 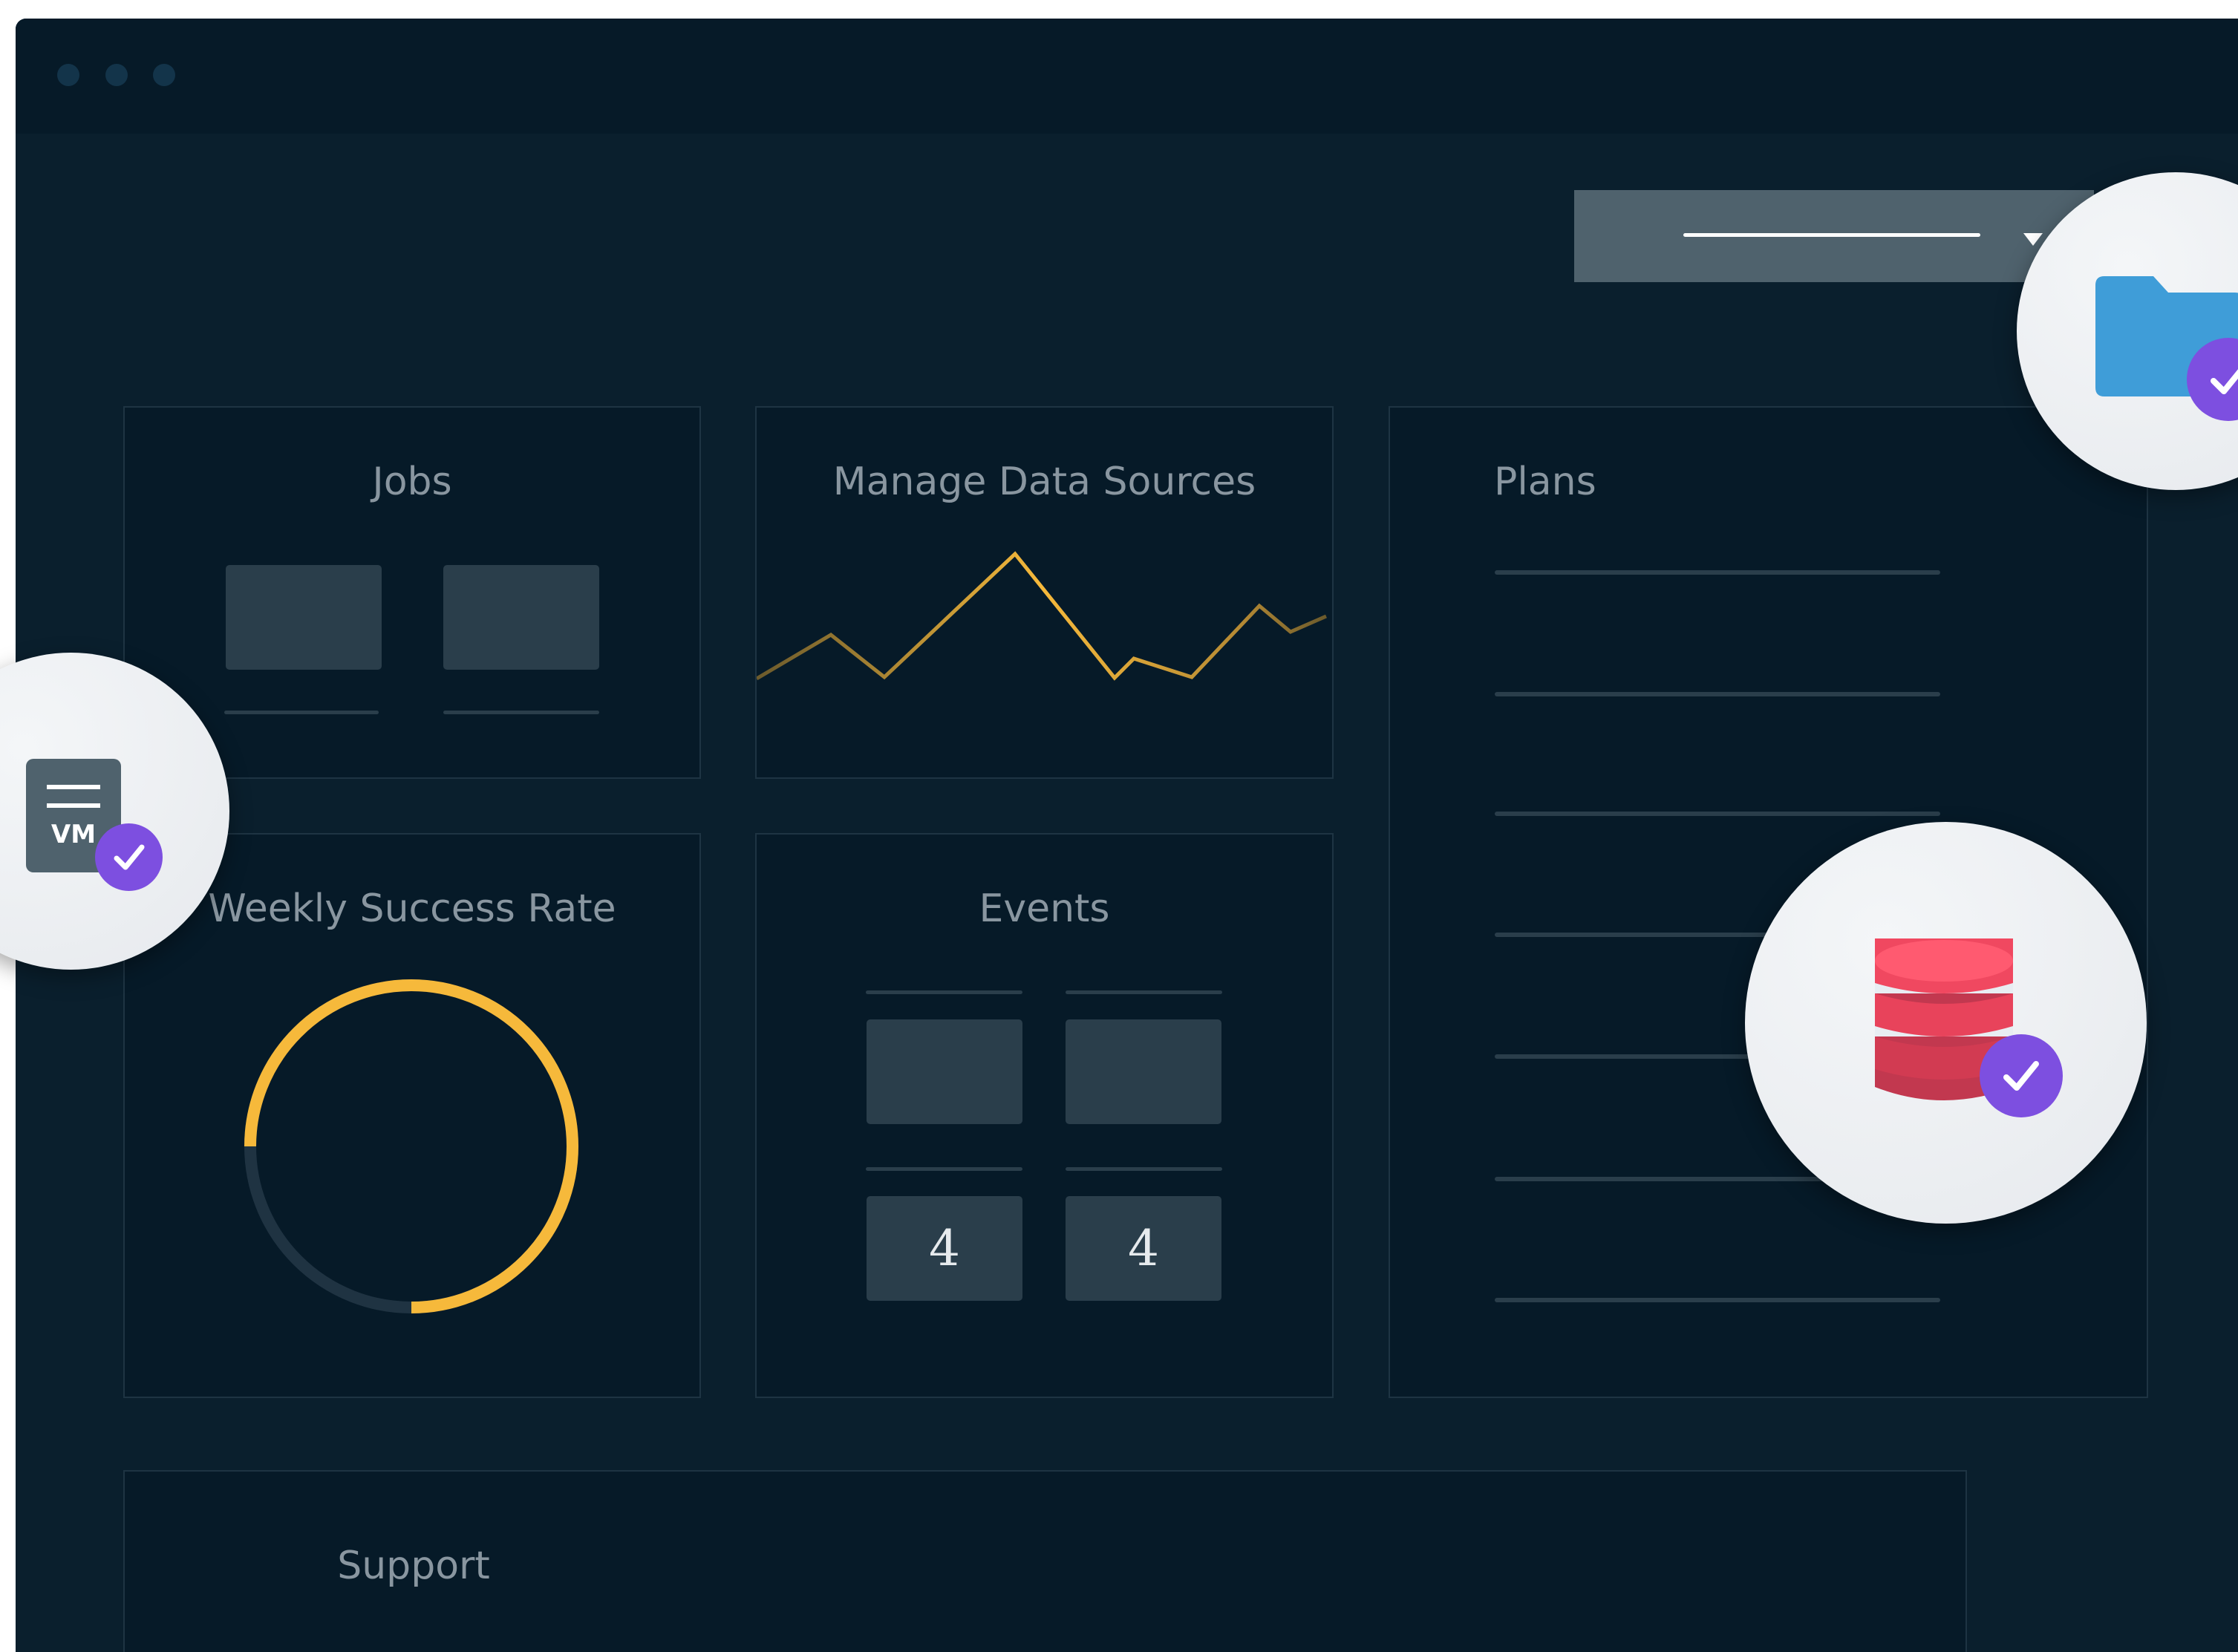 I want to click on dropdown-placeholder-line, so click(x=1832, y=235).